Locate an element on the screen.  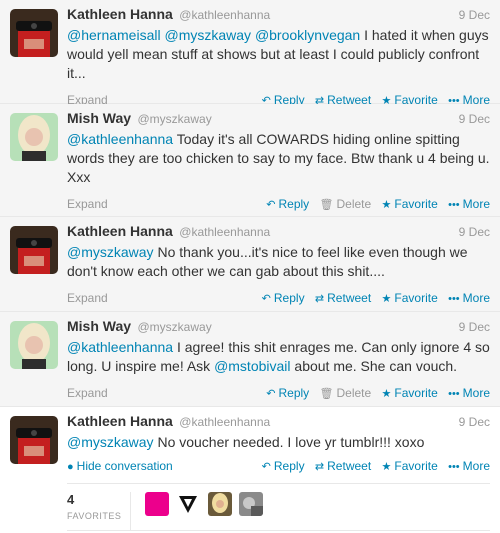
mention-link: @mstobivail is located at coordinates (252, 366).